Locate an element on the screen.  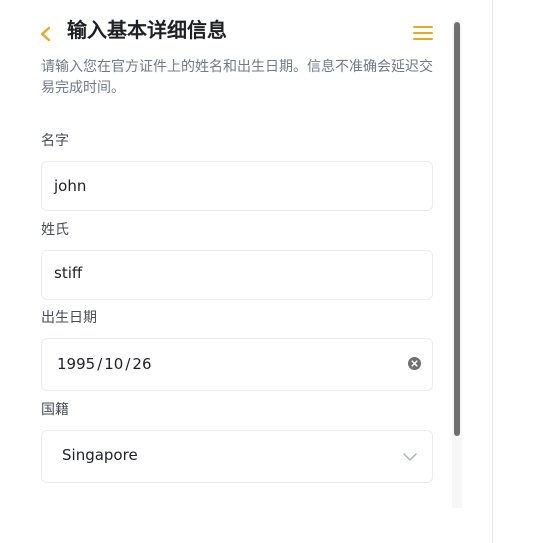
nationality-label: 国籍 is located at coordinates (55, 410).